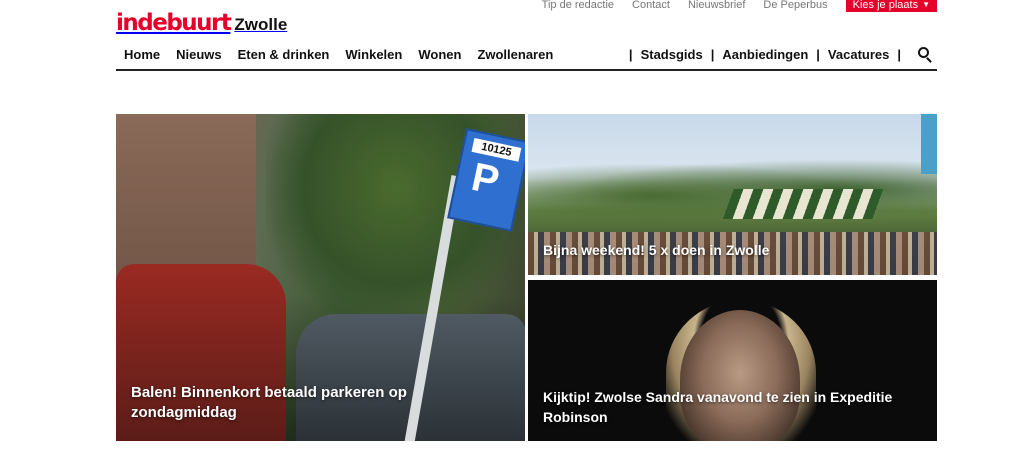 The width and height of the screenshot is (1024, 472). Describe the element at coordinates (858, 54) in the screenshot. I see `nav-item-vacatures: Vacatures` at that location.